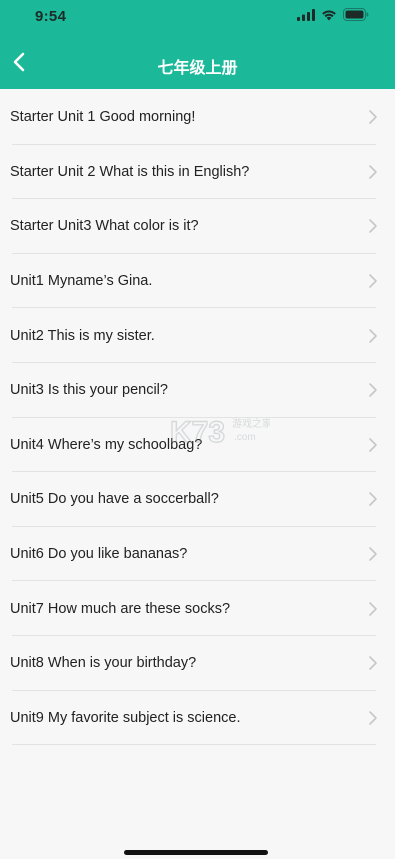  I want to click on signal-icon, so click(306, 17).